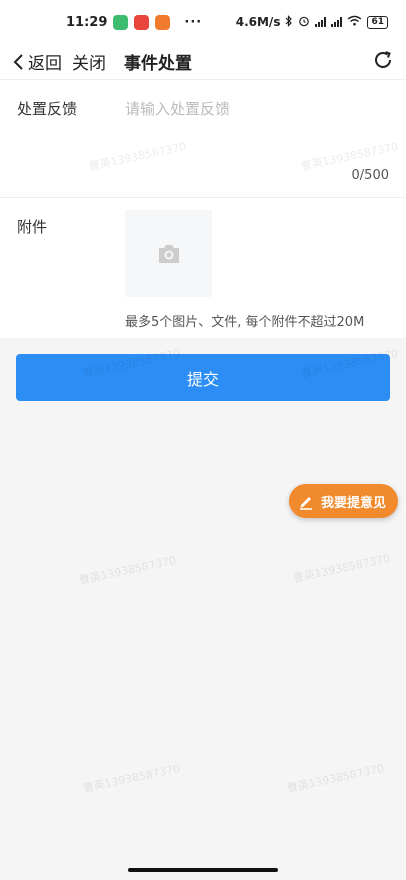  Describe the element at coordinates (87, 22) in the screenshot. I see `status-time: 11:29` at that location.